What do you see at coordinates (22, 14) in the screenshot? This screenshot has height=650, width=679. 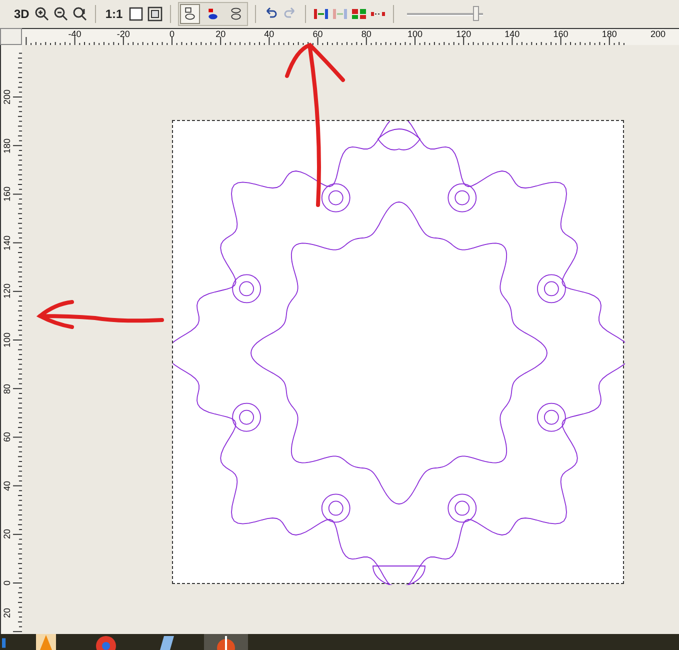 I see `3d-button: 3D` at bounding box center [22, 14].